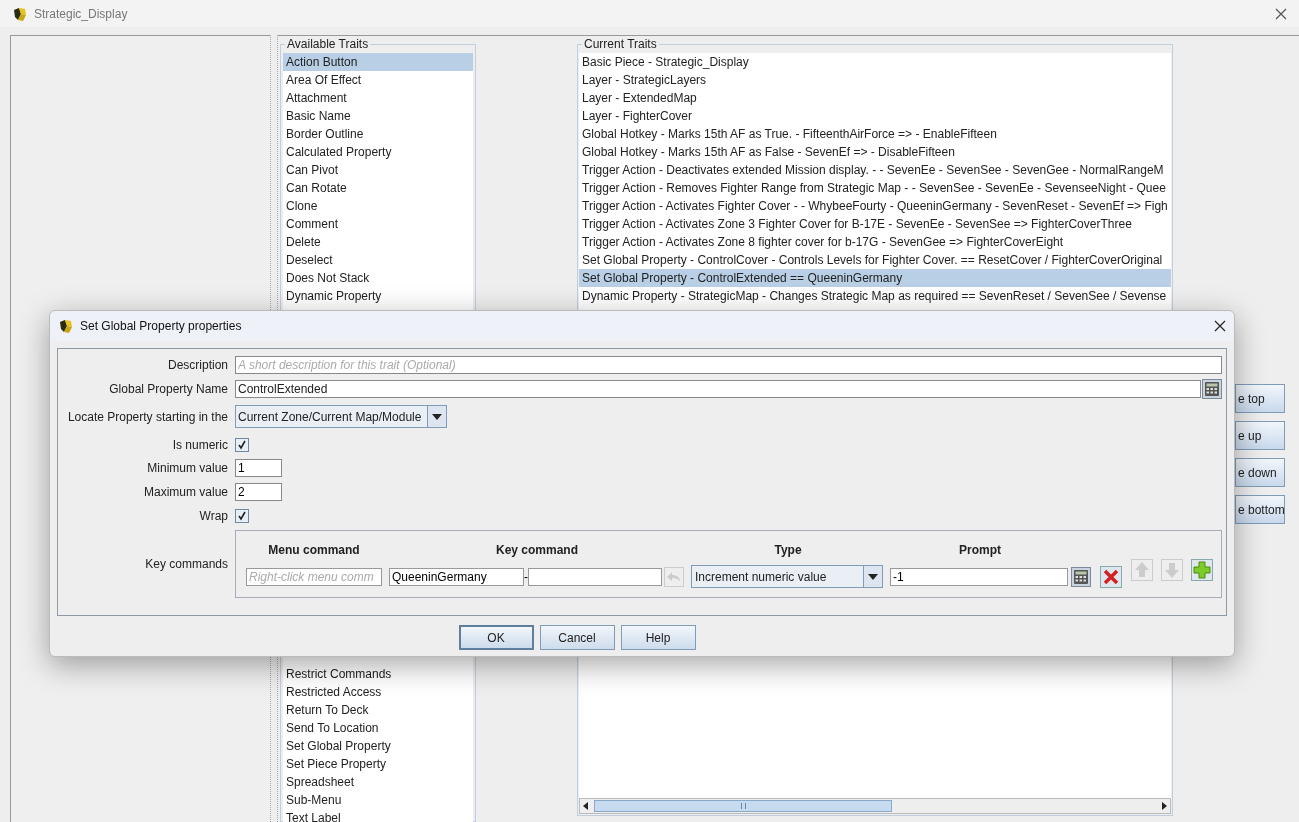 The height and width of the screenshot is (822, 1299). What do you see at coordinates (378, 710) in the screenshot?
I see `list-item: Return To Deck` at bounding box center [378, 710].